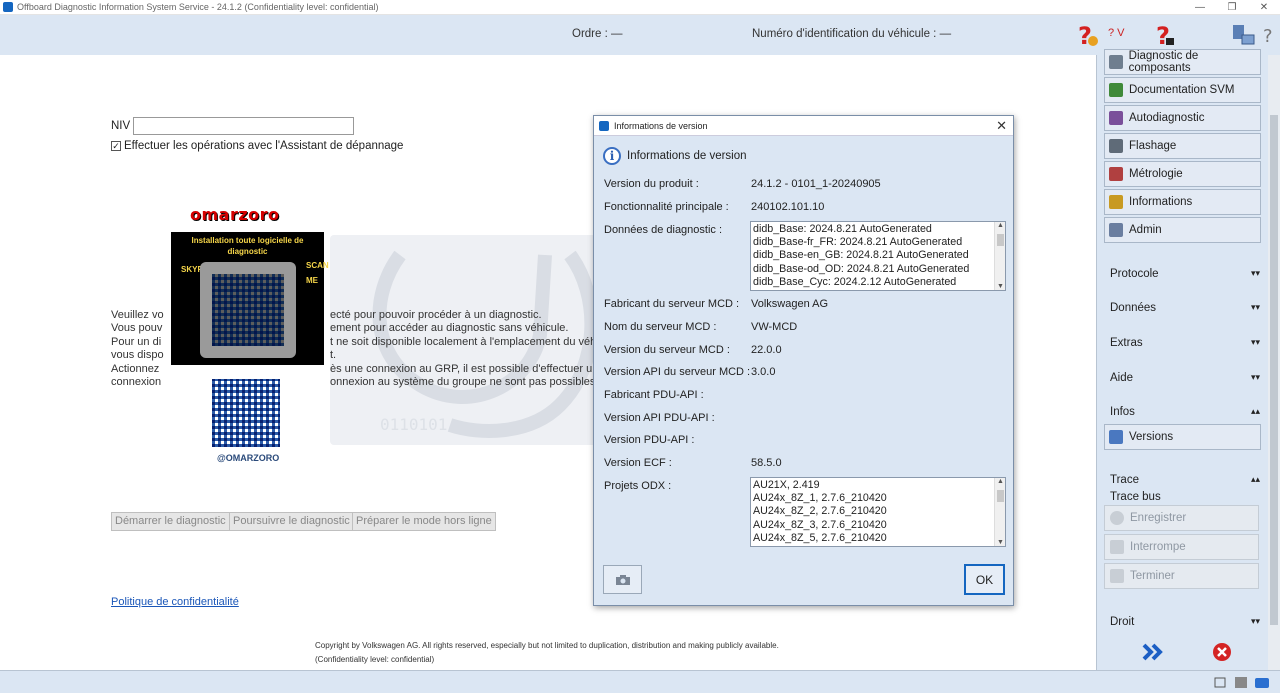 This screenshot has height=693, width=1280. Describe the element at coordinates (246, 413) in the screenshot. I see `telegram-qr-code` at that location.